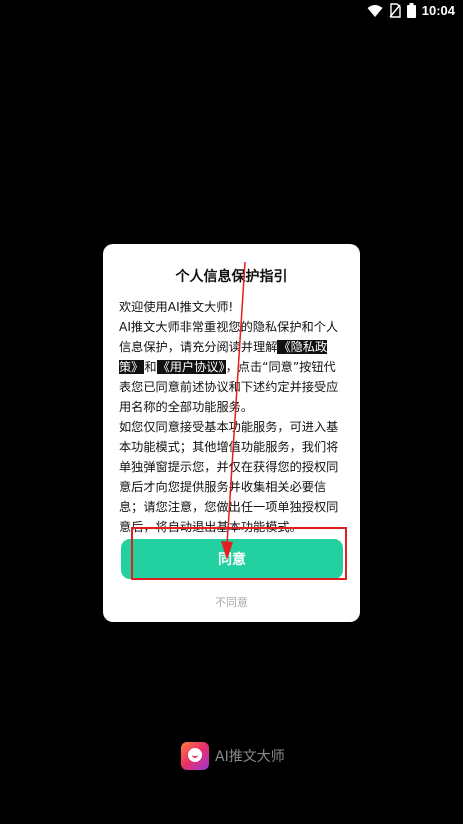 The image size is (463, 824). I want to click on annotation-arrow-icon, so click(233, 410).